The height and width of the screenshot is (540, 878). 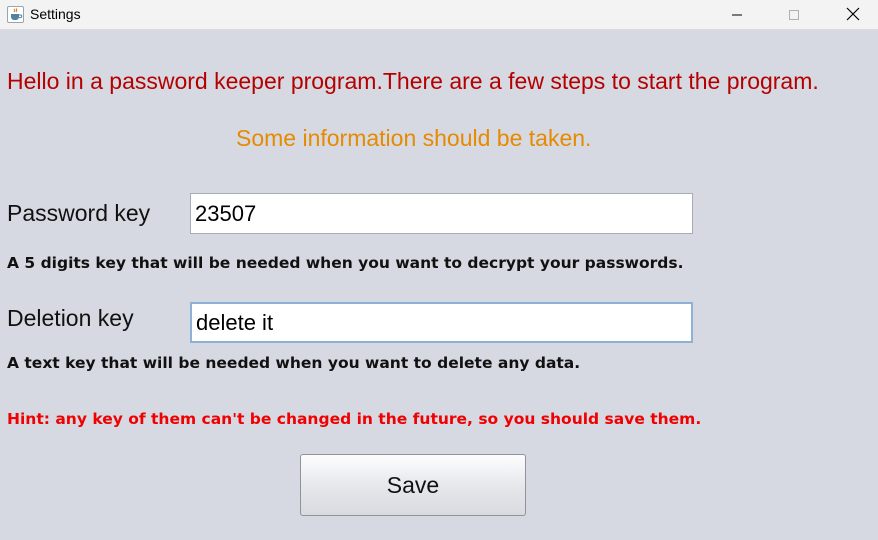 What do you see at coordinates (55, 14) in the screenshot?
I see `window-title: Settings` at bounding box center [55, 14].